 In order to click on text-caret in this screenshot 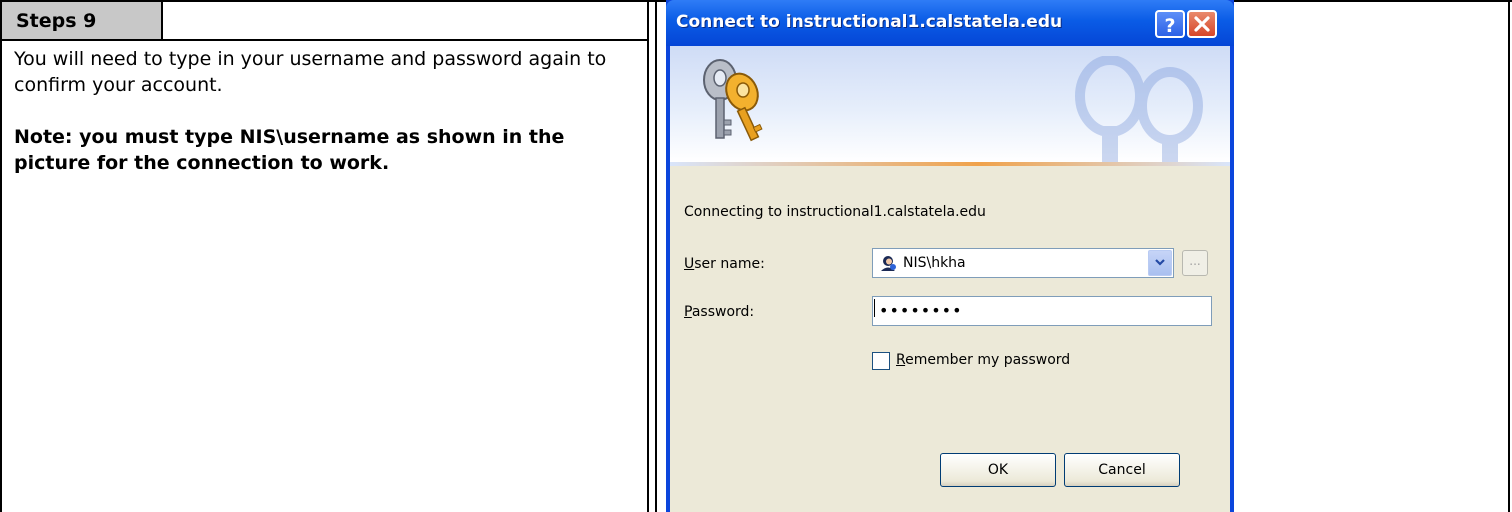, I will do `click(874, 307)`.